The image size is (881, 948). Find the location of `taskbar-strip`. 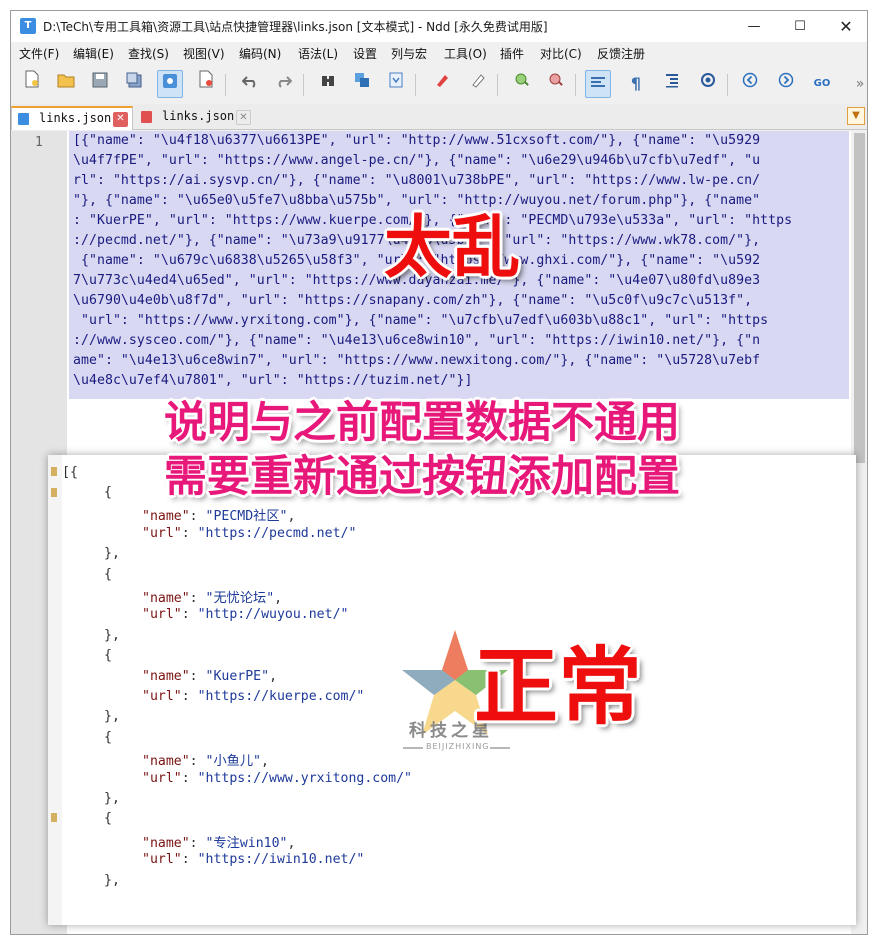

taskbar-strip is located at coordinates (440, 942).